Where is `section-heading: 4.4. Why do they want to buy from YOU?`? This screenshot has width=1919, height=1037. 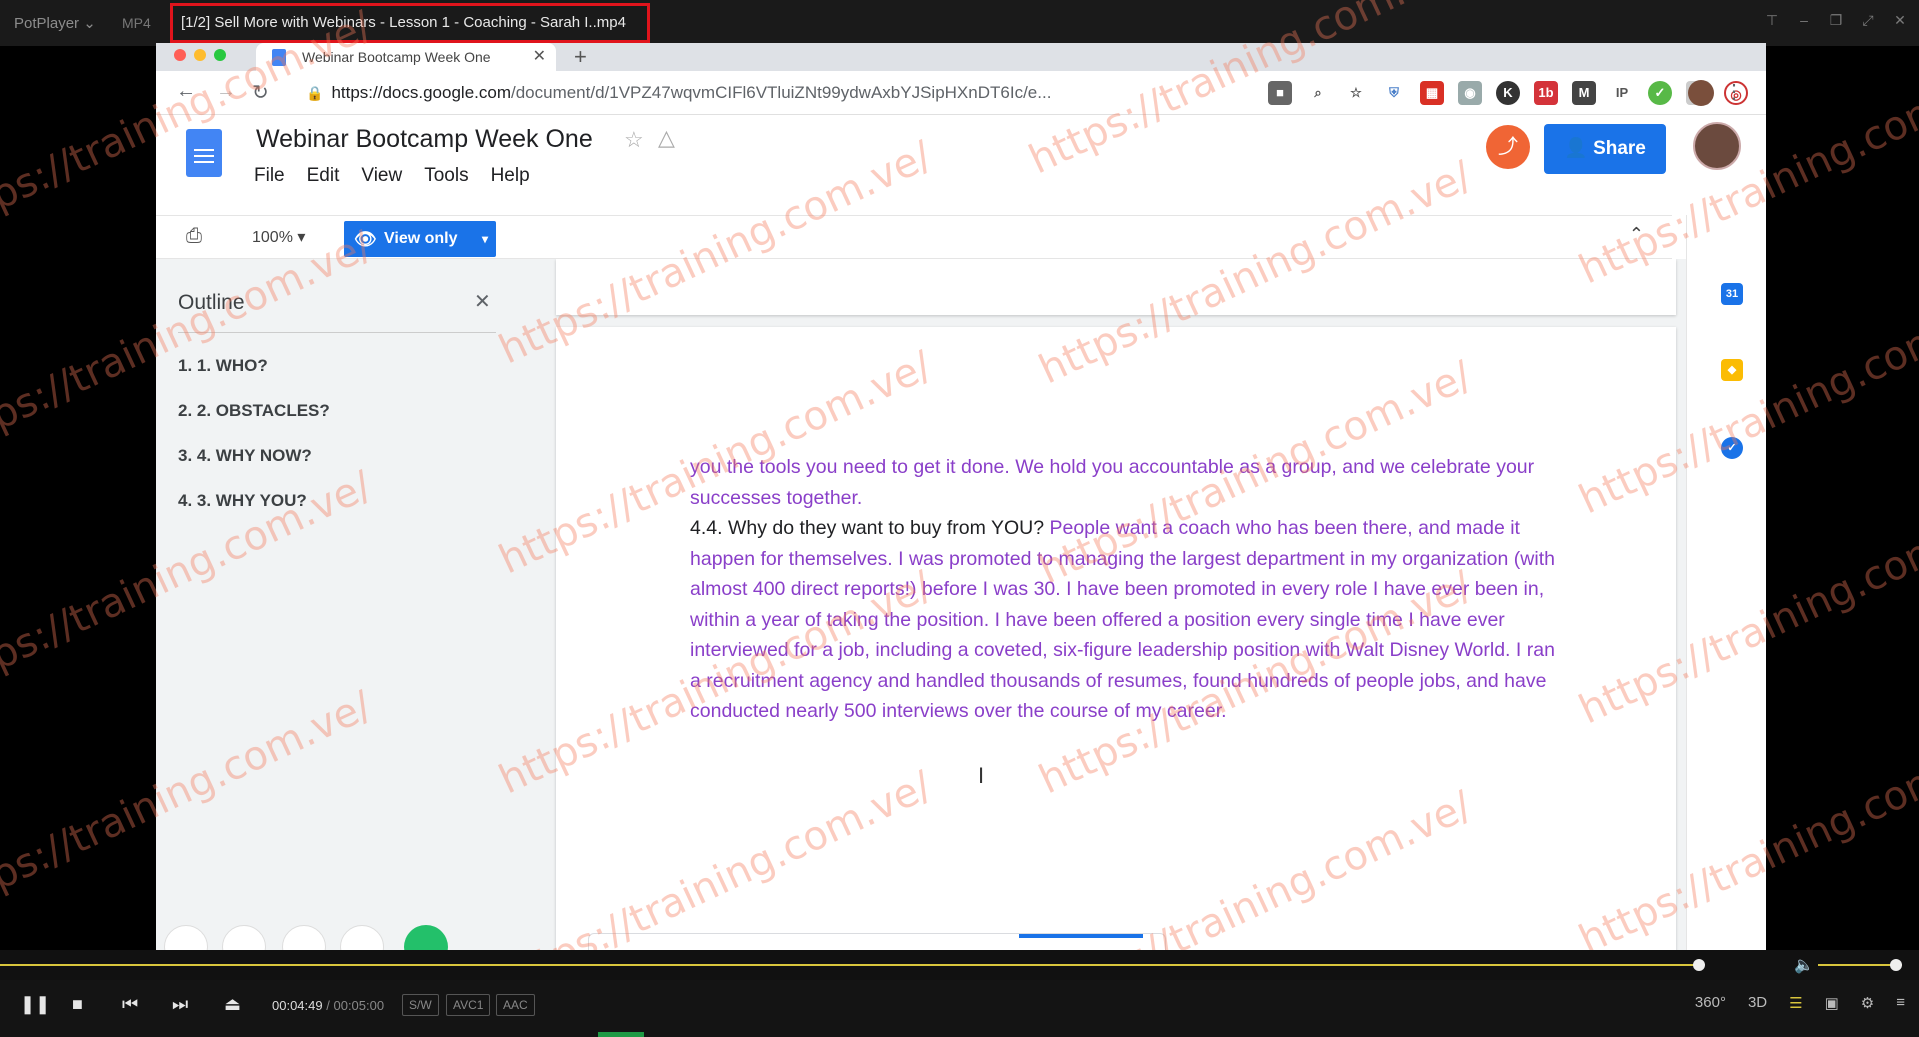 section-heading: 4.4. Why do they want to buy from YOU? is located at coordinates (867, 528).